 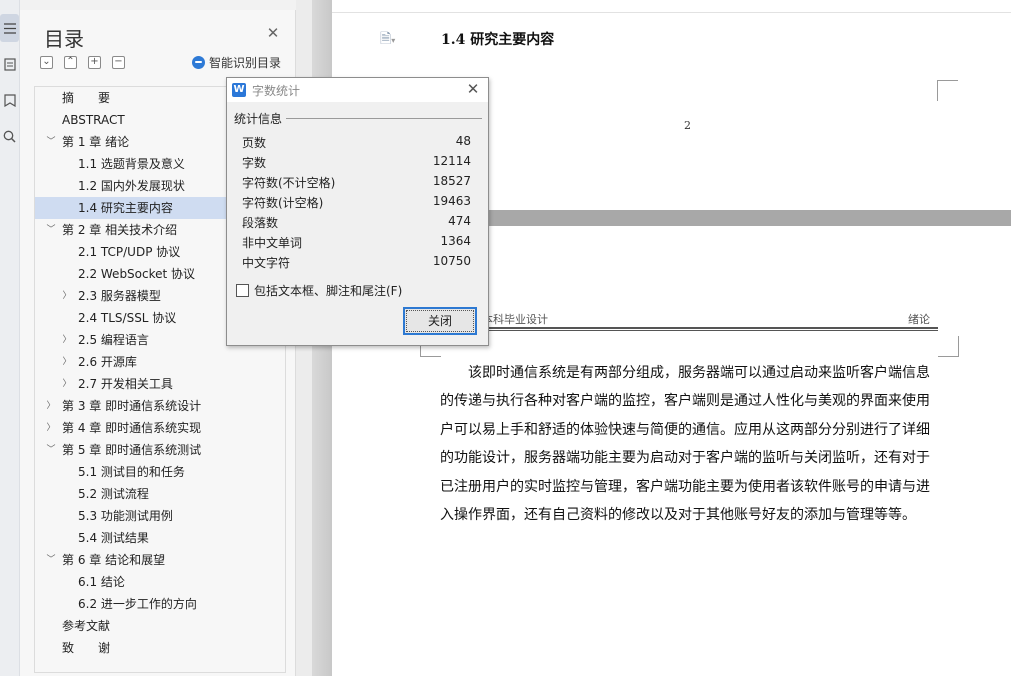 What do you see at coordinates (451, 161) in the screenshot?
I see `stat-value: 12114` at bounding box center [451, 161].